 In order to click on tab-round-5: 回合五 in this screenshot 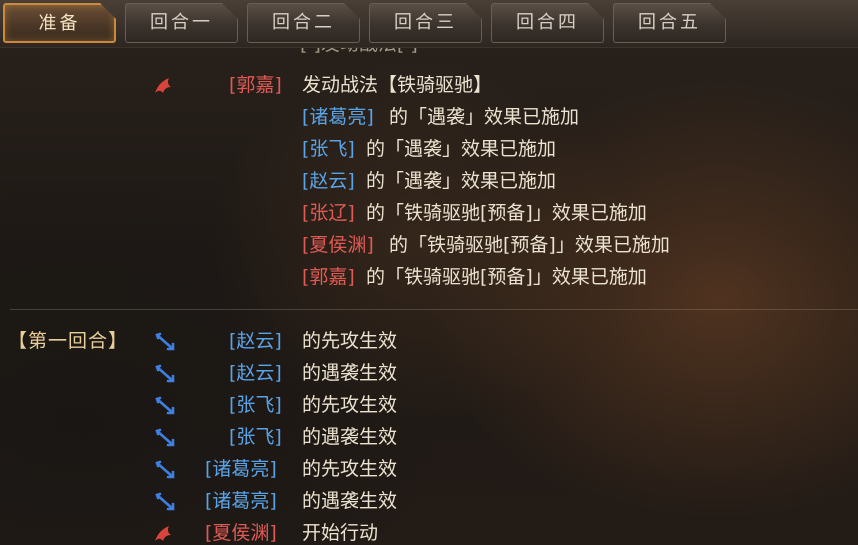, I will do `click(669, 23)`.